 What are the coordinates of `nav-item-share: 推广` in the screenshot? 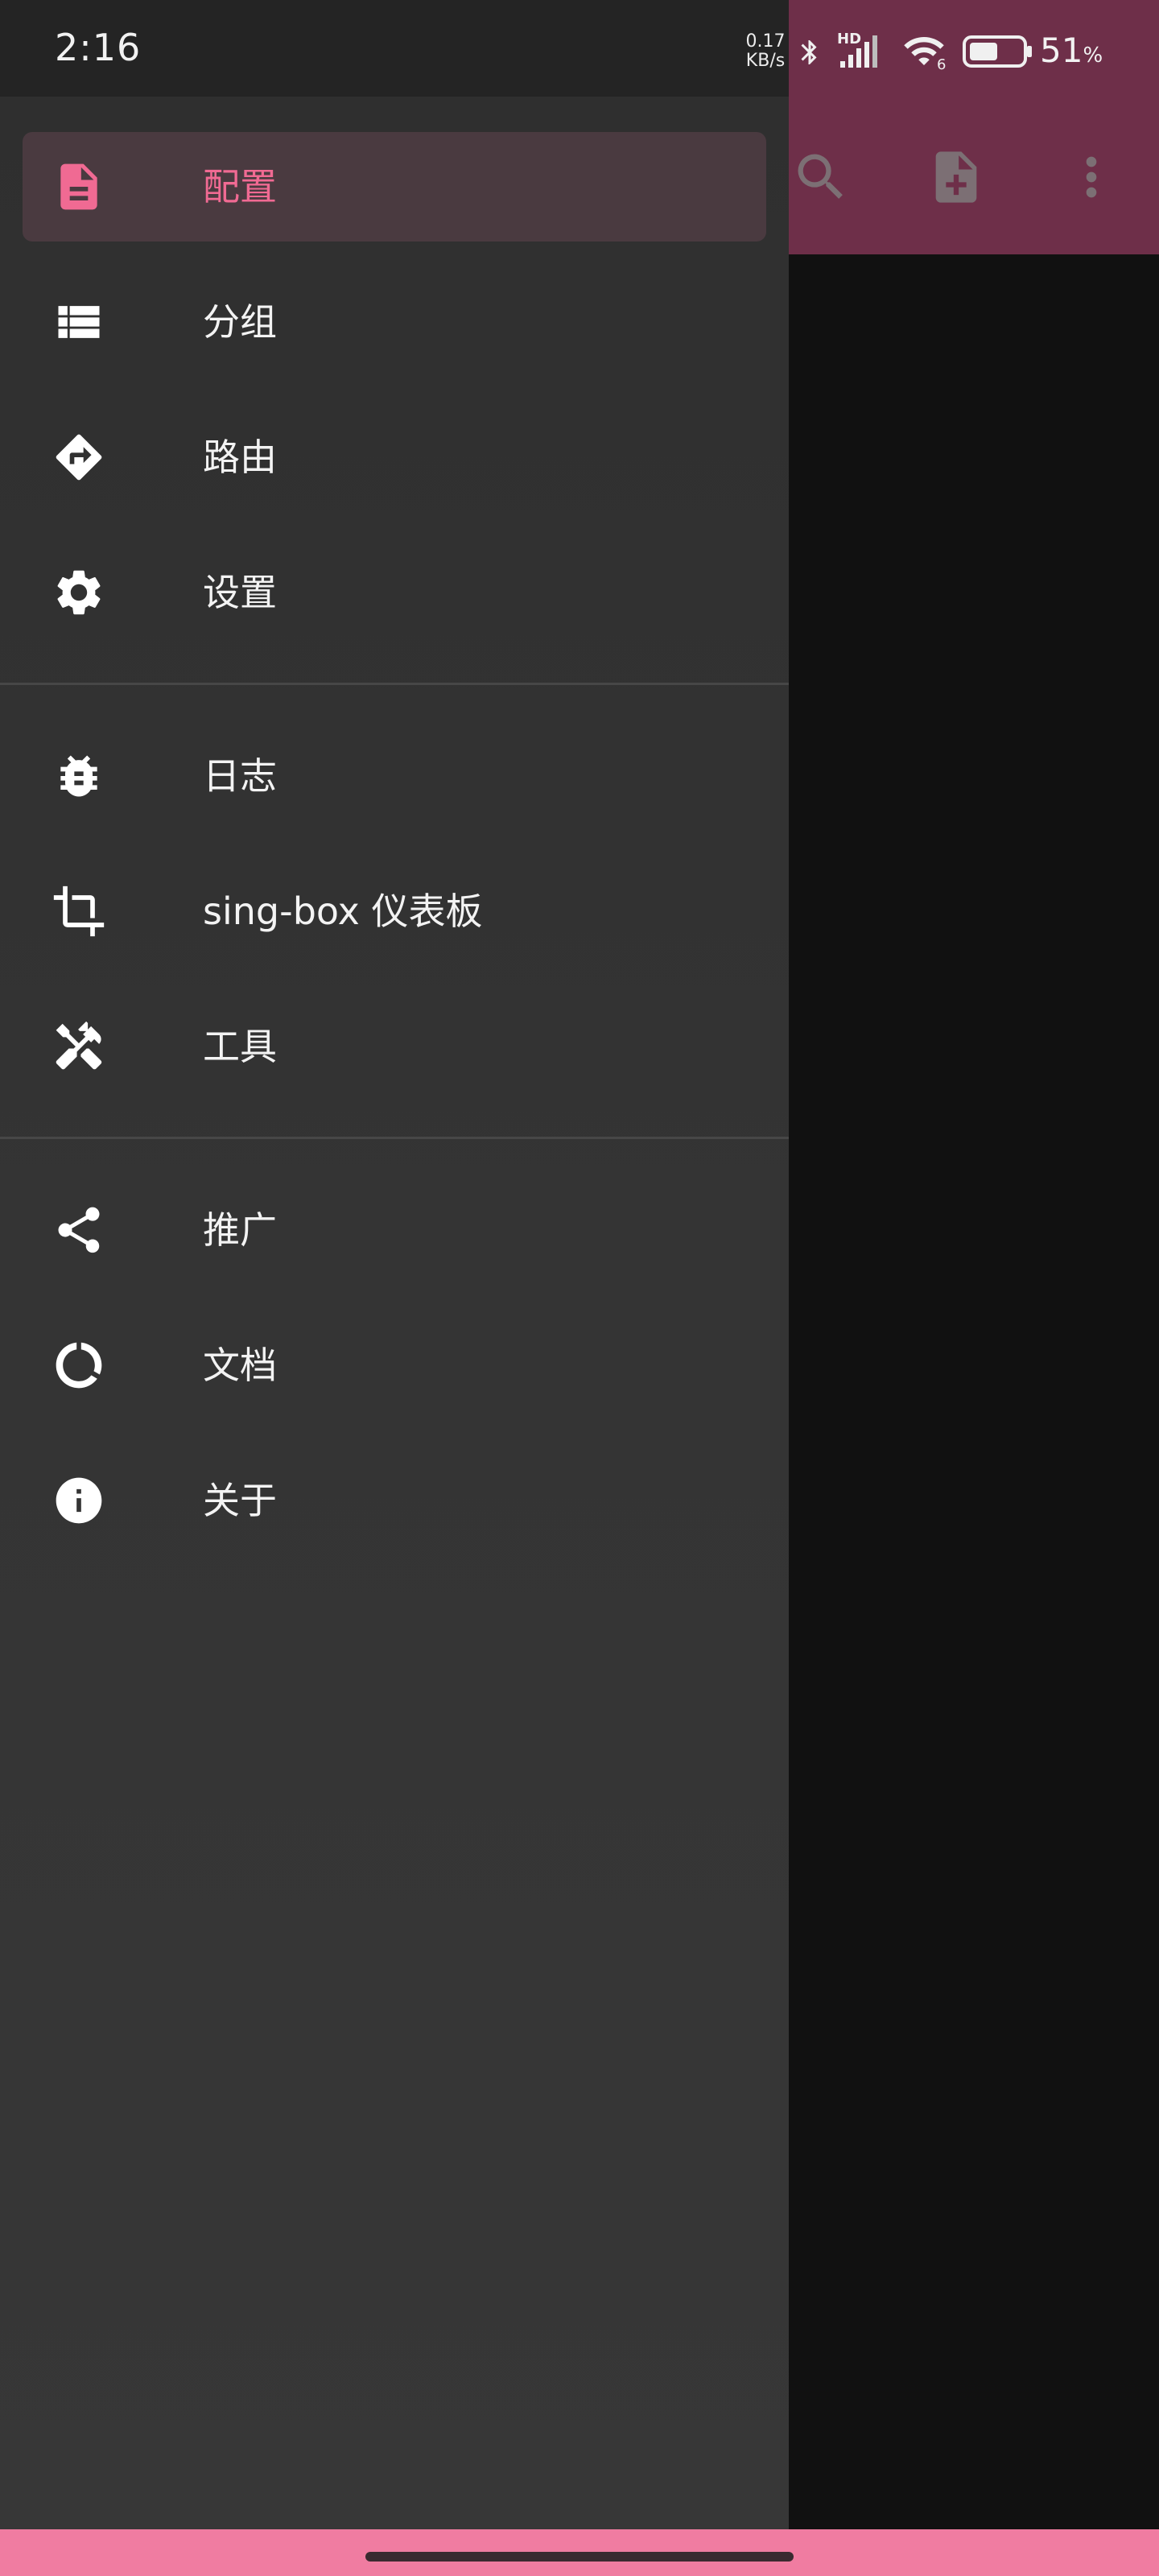 It's located at (394, 1230).